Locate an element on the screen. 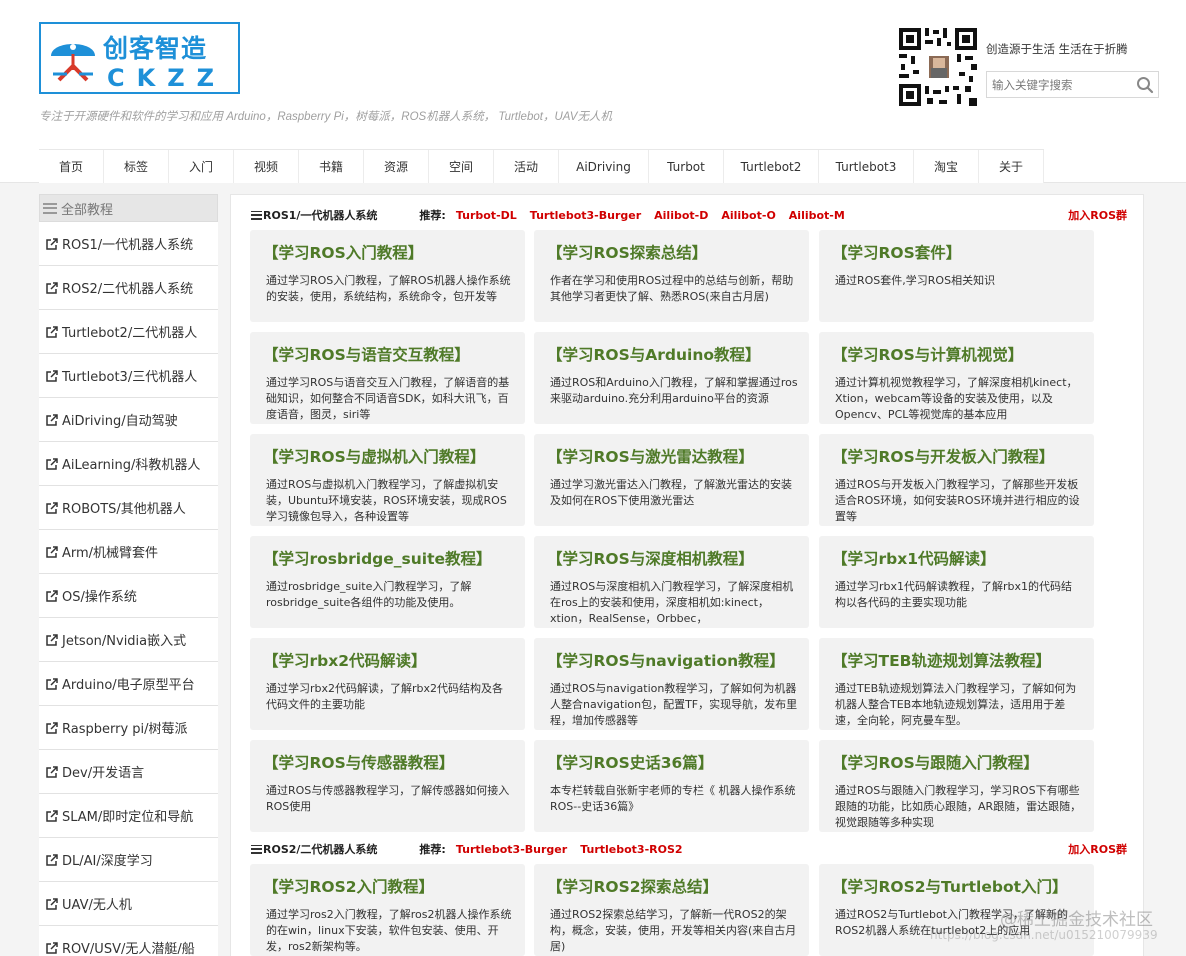 The height and width of the screenshot is (956, 1186). search-icon is located at coordinates (1145, 85).